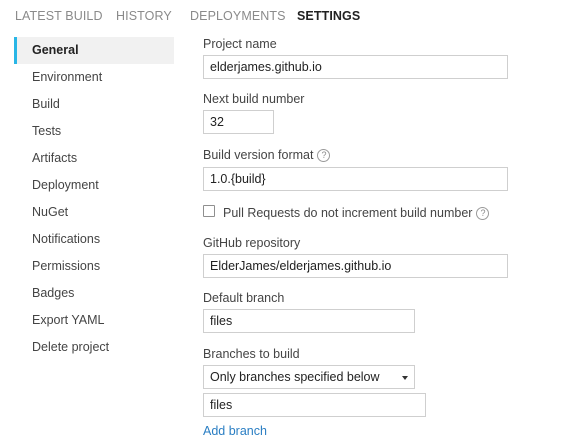 The height and width of the screenshot is (438, 562). Describe the element at coordinates (235, 431) in the screenshot. I see `add-branch-link: Add branch` at that location.